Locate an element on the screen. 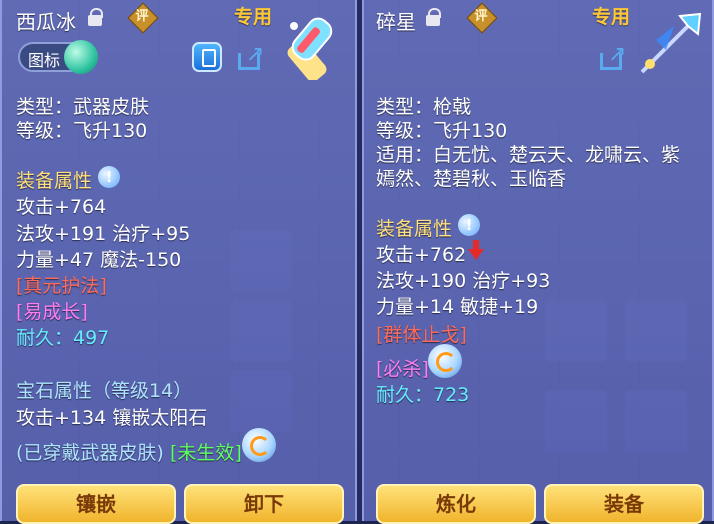 The width and height of the screenshot is (714, 524). durability: 耐久：723 is located at coordinates (423, 395).